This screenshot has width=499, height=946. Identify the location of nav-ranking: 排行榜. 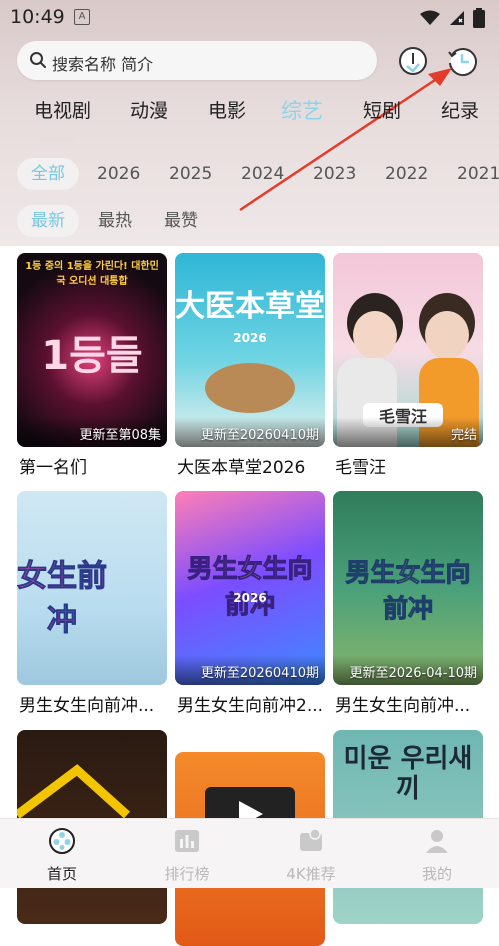
(187, 855).